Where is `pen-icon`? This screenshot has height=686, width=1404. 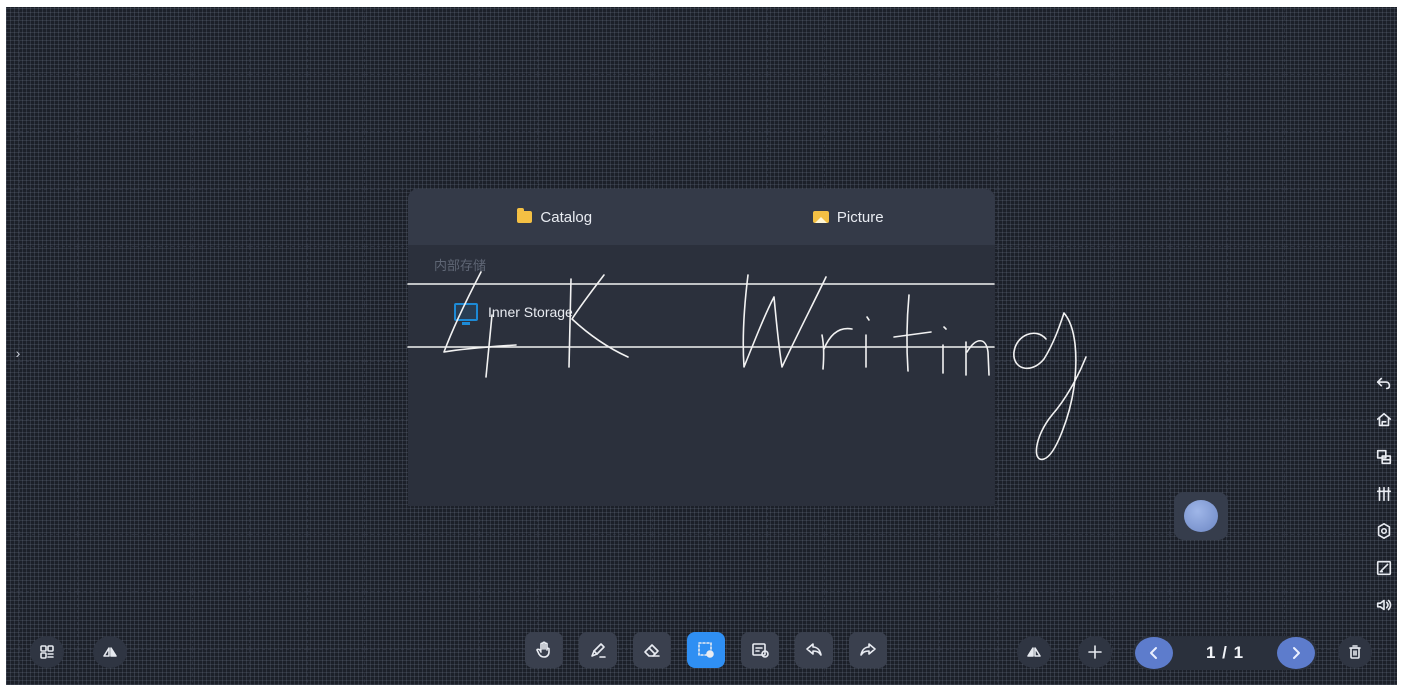
pen-icon is located at coordinates (598, 650).